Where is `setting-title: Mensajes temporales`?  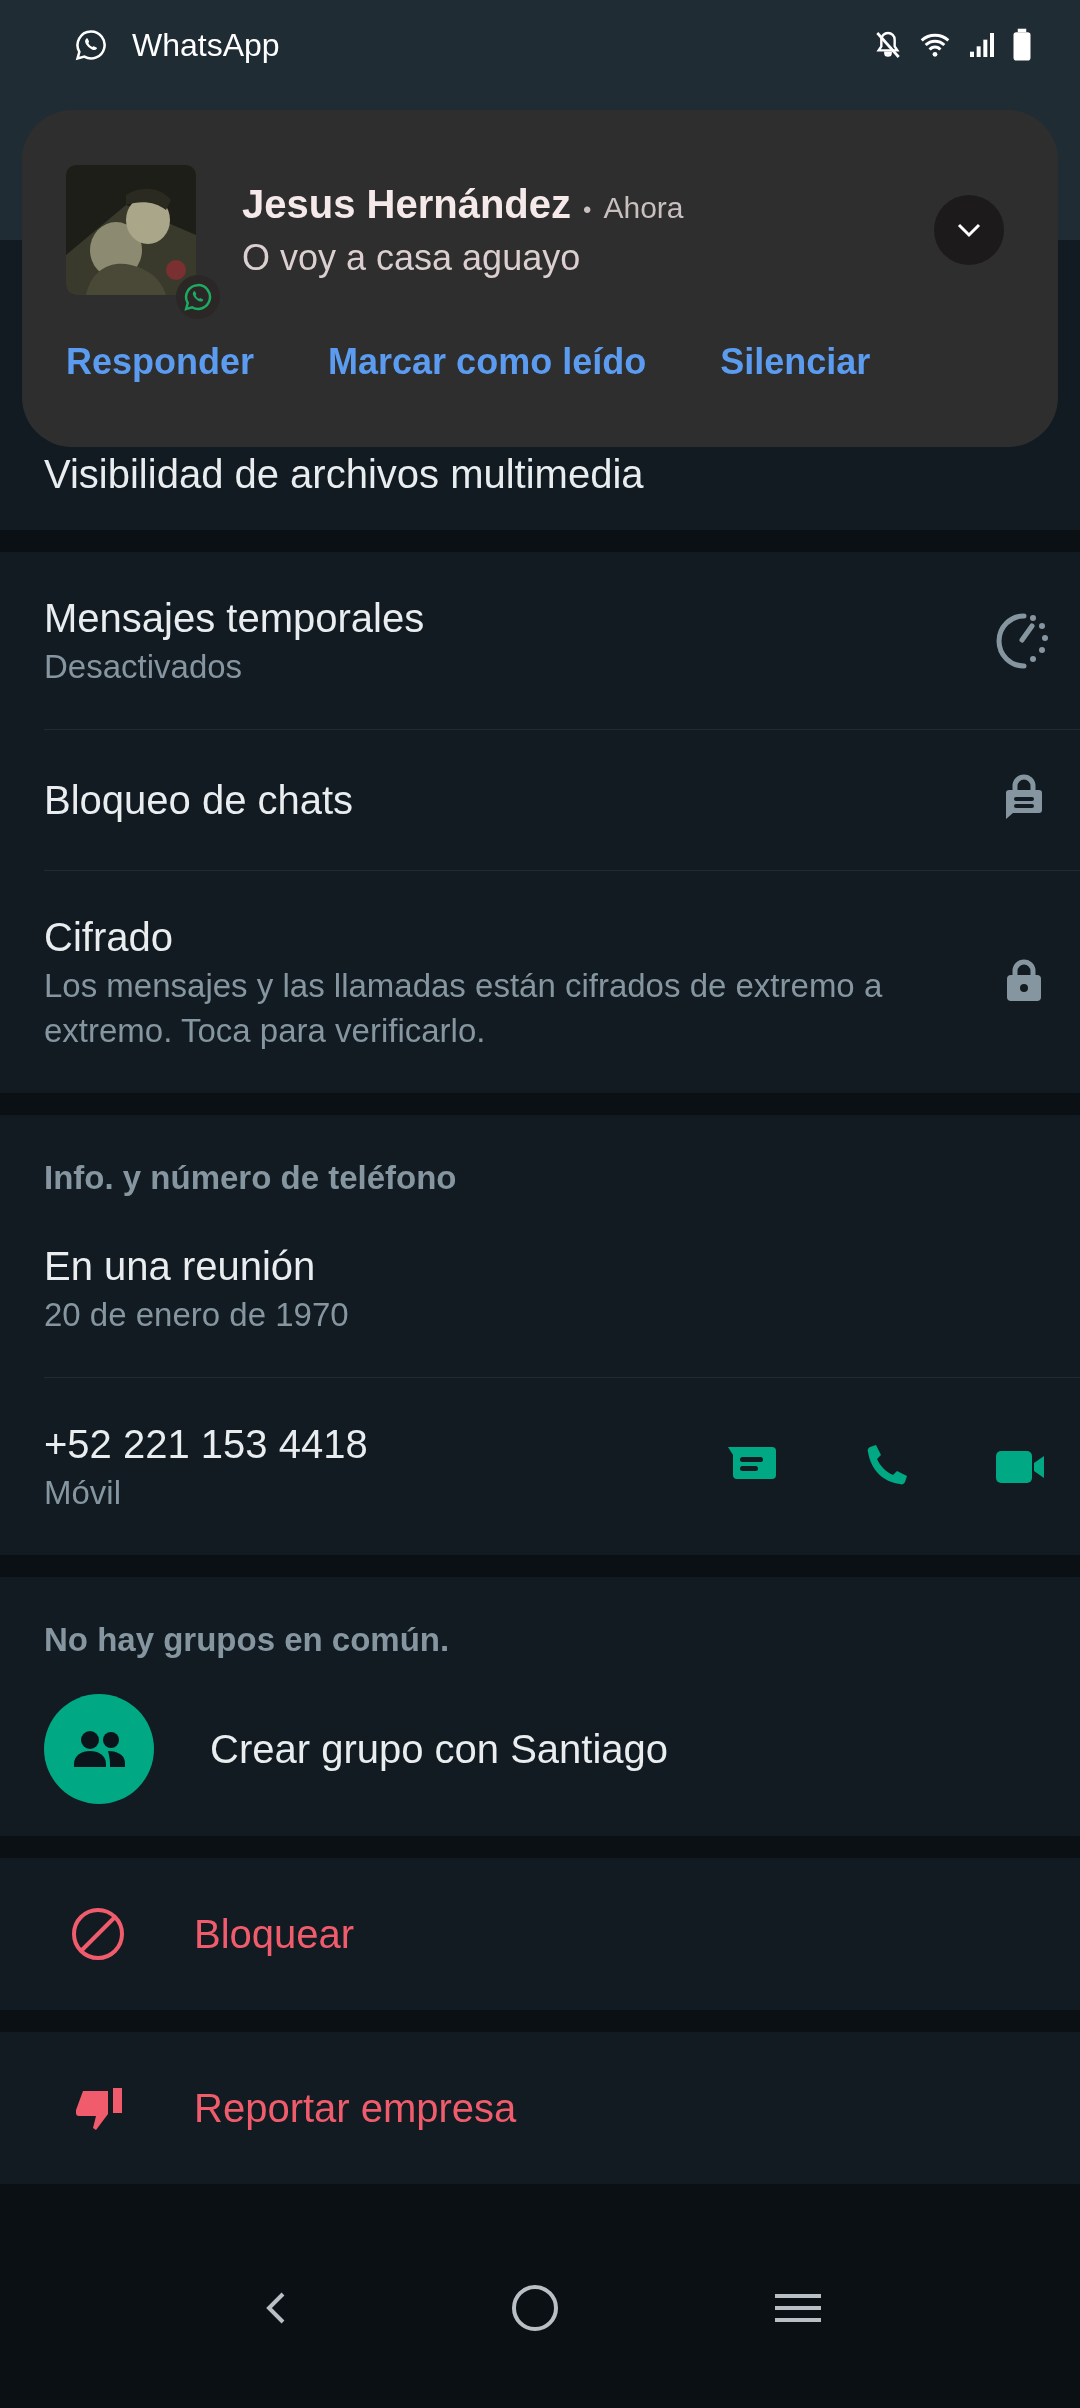
setting-title: Mensajes temporales is located at coordinates (235, 618).